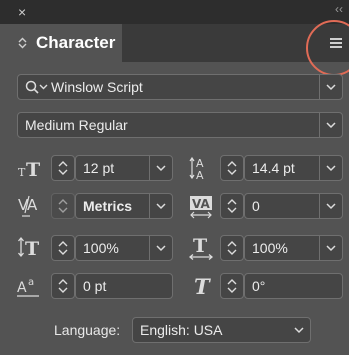  What do you see at coordinates (202, 168) in the screenshot?
I see `leading-icon: AA` at bounding box center [202, 168].